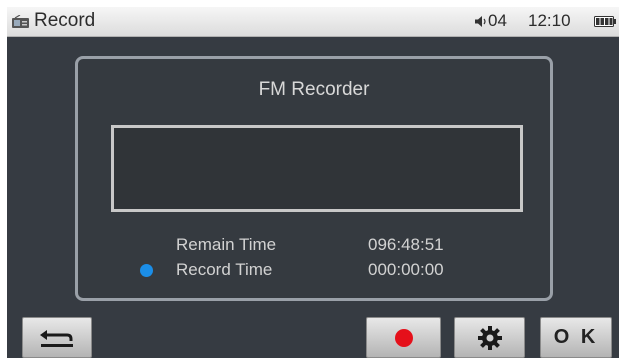 The image size is (624, 358). I want to click on record-status-dot, so click(146, 270).